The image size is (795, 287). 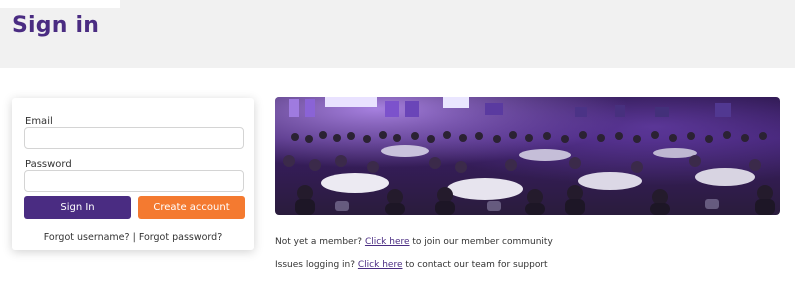 I want to click on email-field, so click(x=134, y=138).